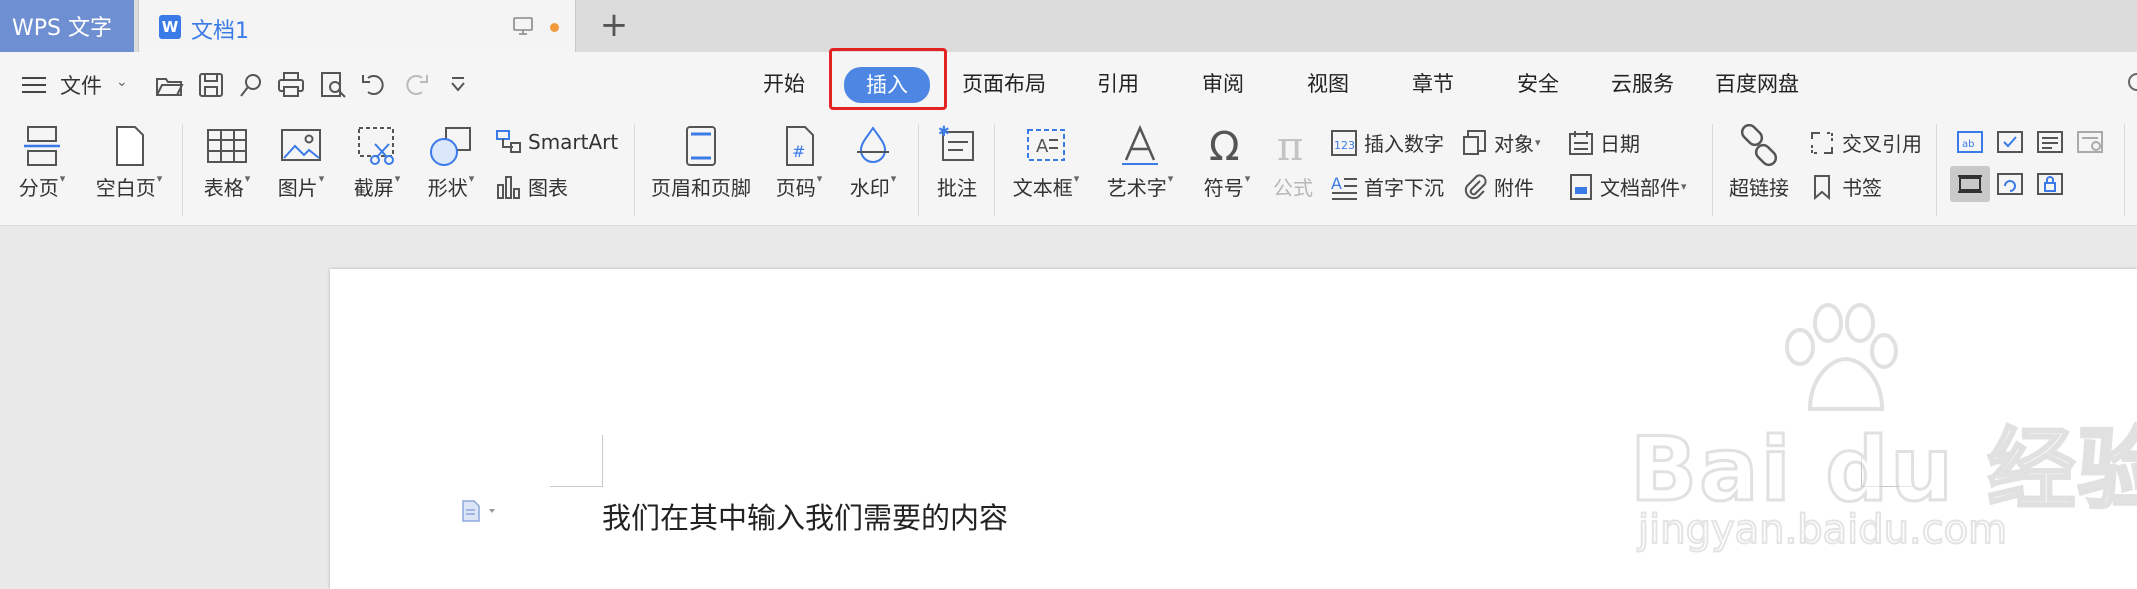  Describe the element at coordinates (701, 146) in the screenshot. I see `header-footer-icon` at that location.